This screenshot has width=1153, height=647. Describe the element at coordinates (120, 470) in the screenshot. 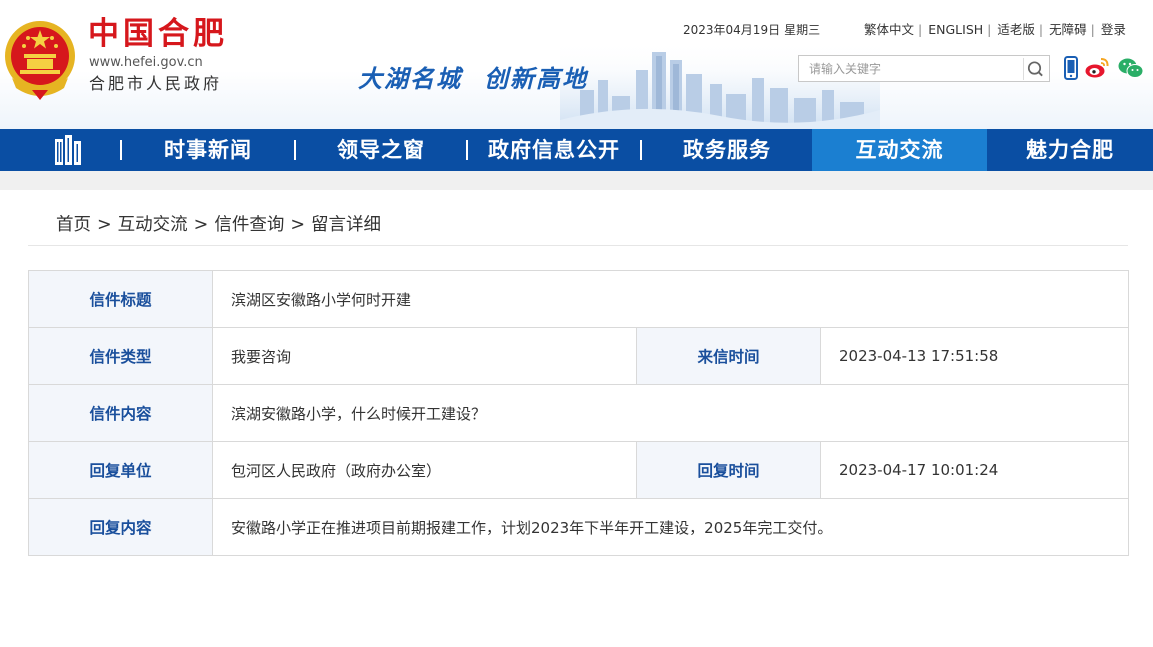

I see `reply-unit-label: 回复单位` at that location.